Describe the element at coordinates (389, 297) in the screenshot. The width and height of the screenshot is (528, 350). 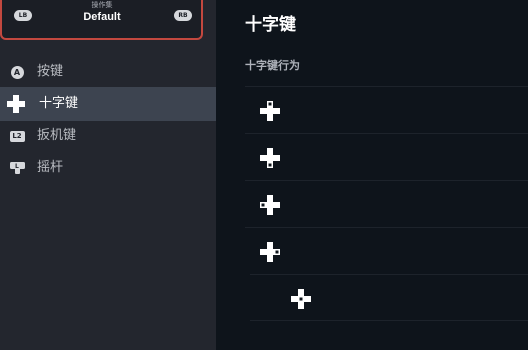
I see `dpad-center-row` at that location.